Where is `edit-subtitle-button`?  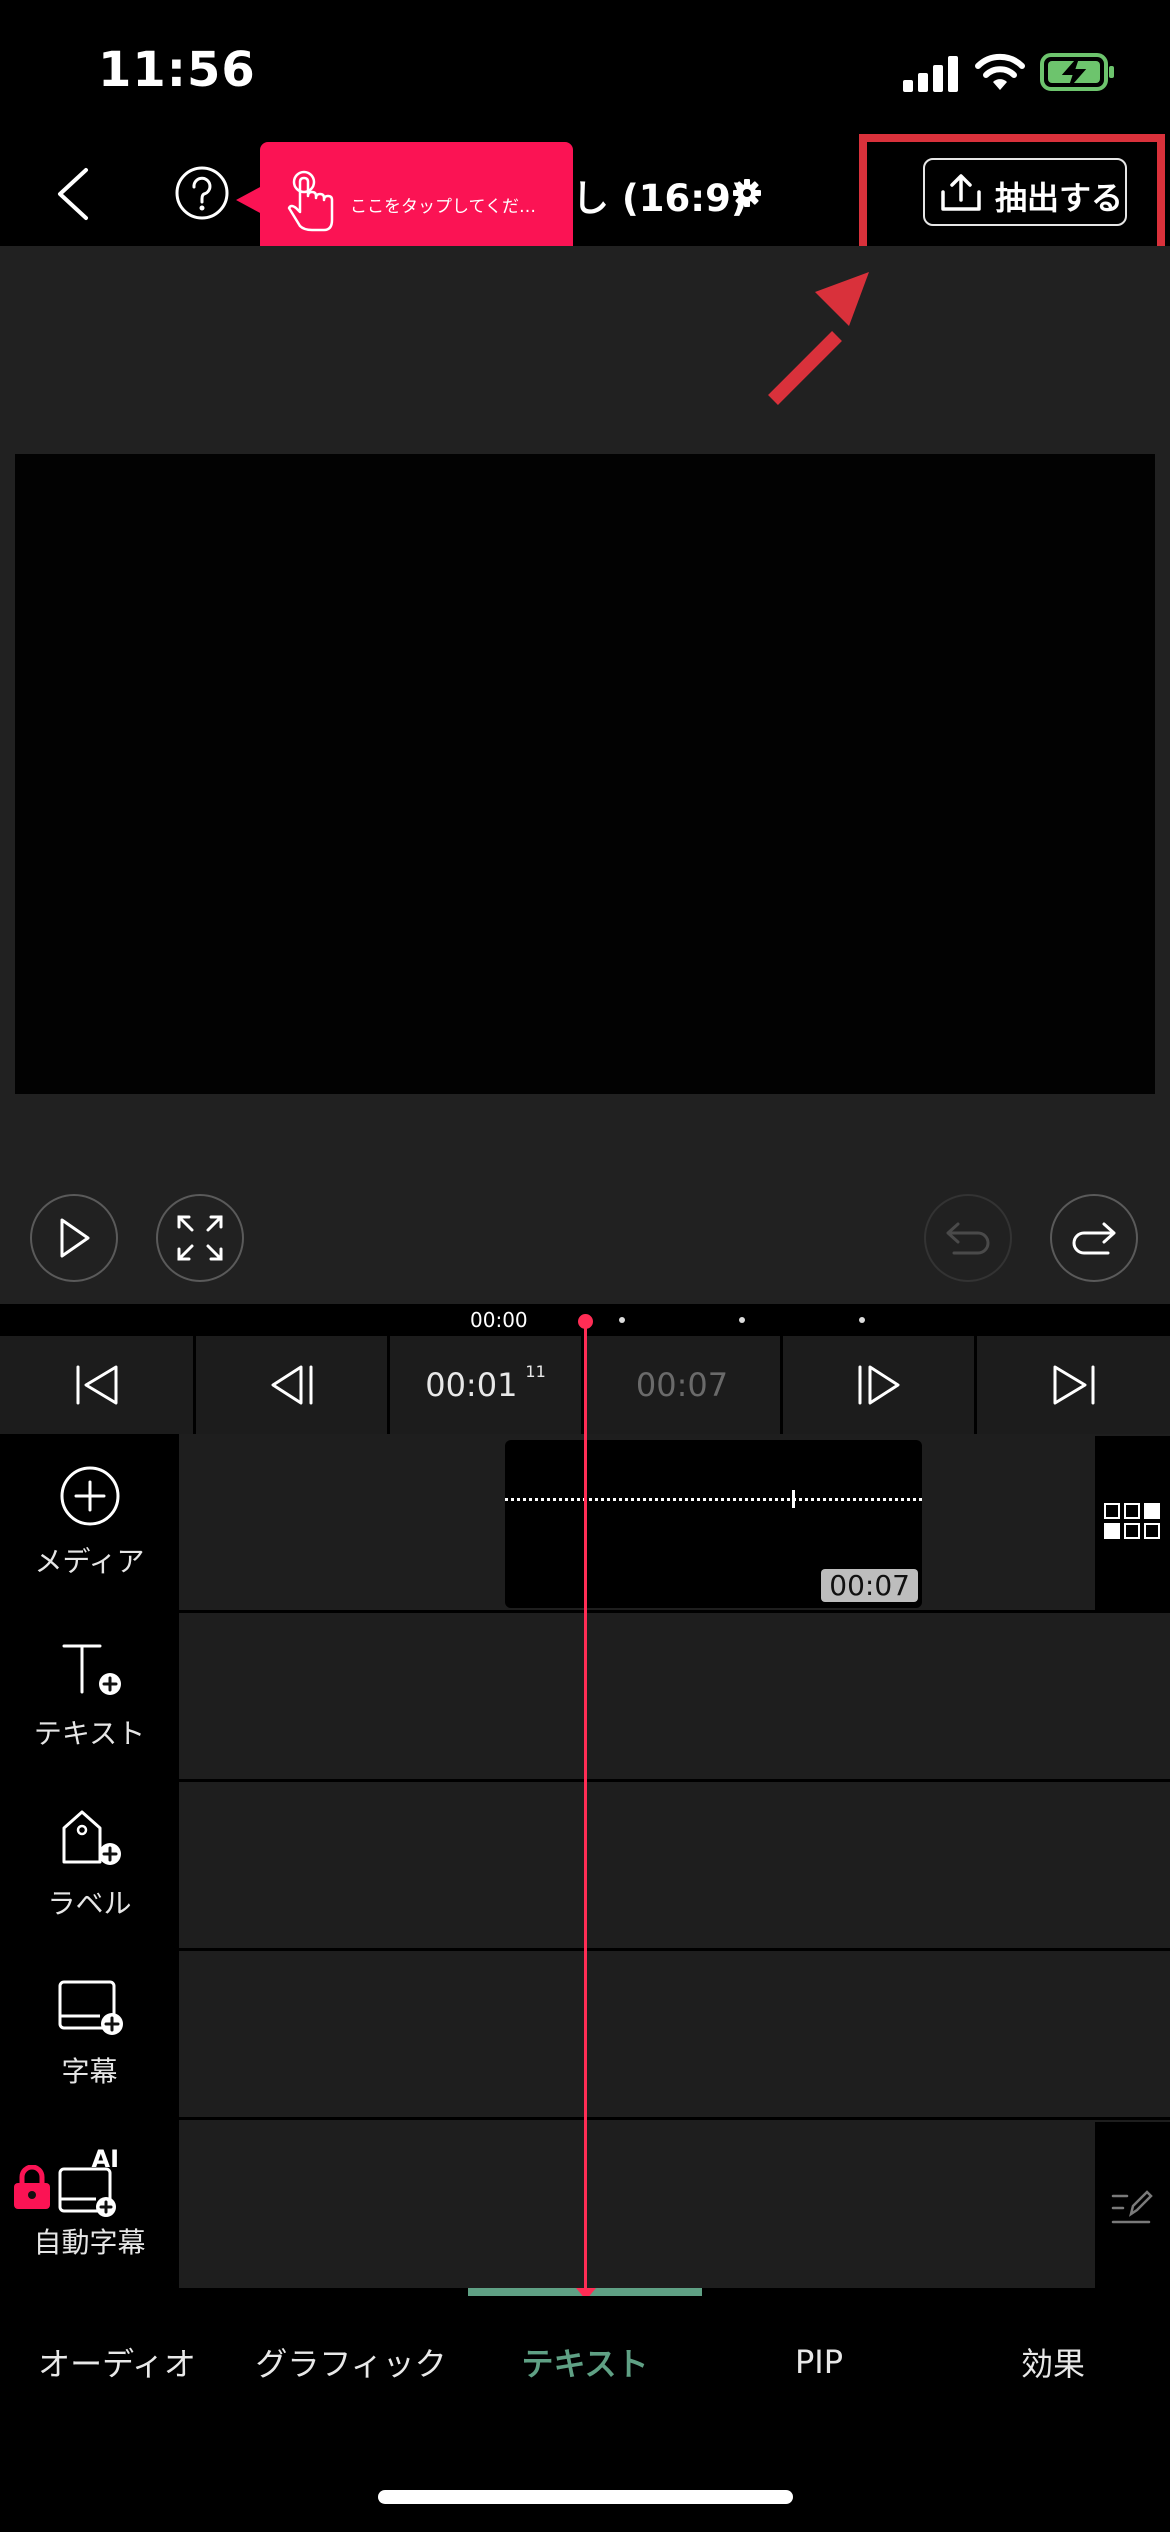 edit-subtitle-button is located at coordinates (1132, 2205).